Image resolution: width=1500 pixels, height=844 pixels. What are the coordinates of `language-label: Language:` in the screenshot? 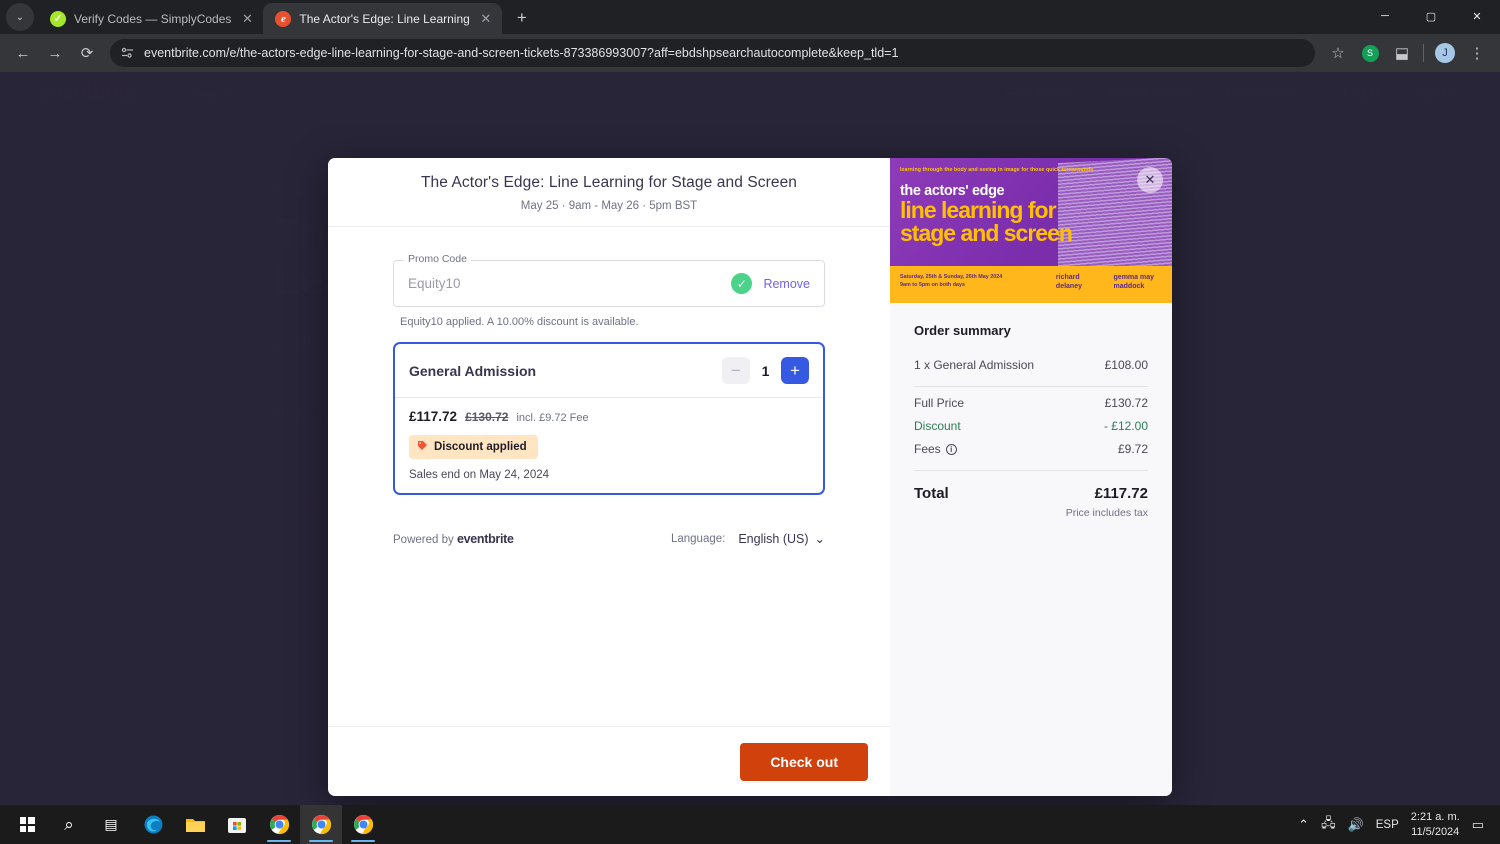 It's located at (698, 538).